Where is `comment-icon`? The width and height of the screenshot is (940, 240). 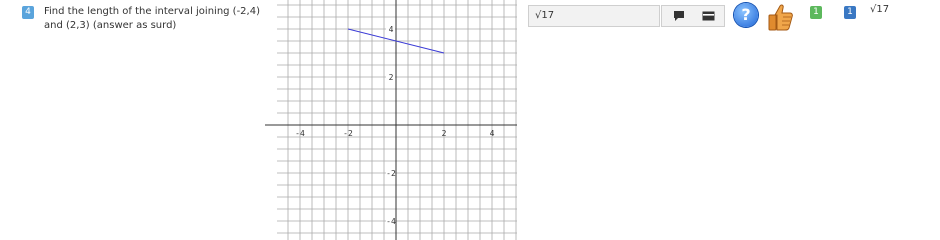
comment-icon is located at coordinates (679, 16).